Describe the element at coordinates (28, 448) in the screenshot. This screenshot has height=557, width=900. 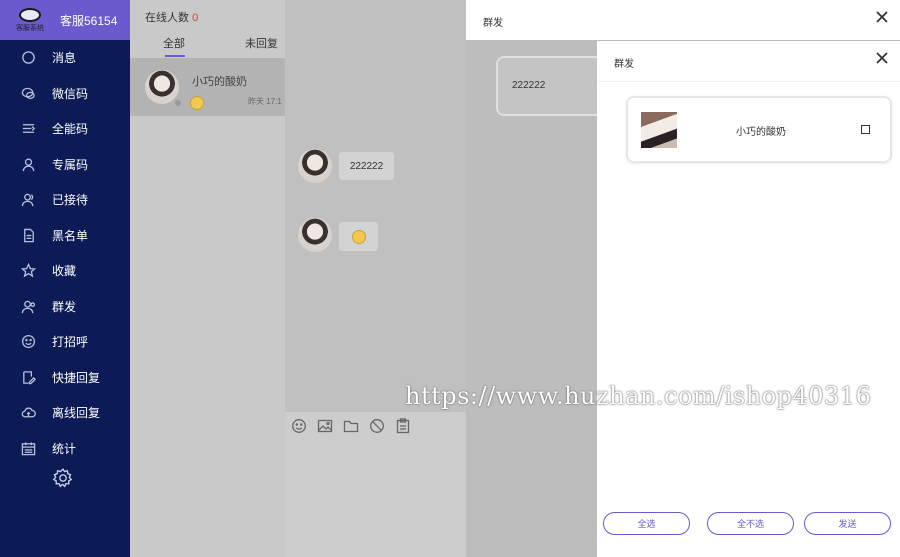
I see `calendar-icon` at that location.